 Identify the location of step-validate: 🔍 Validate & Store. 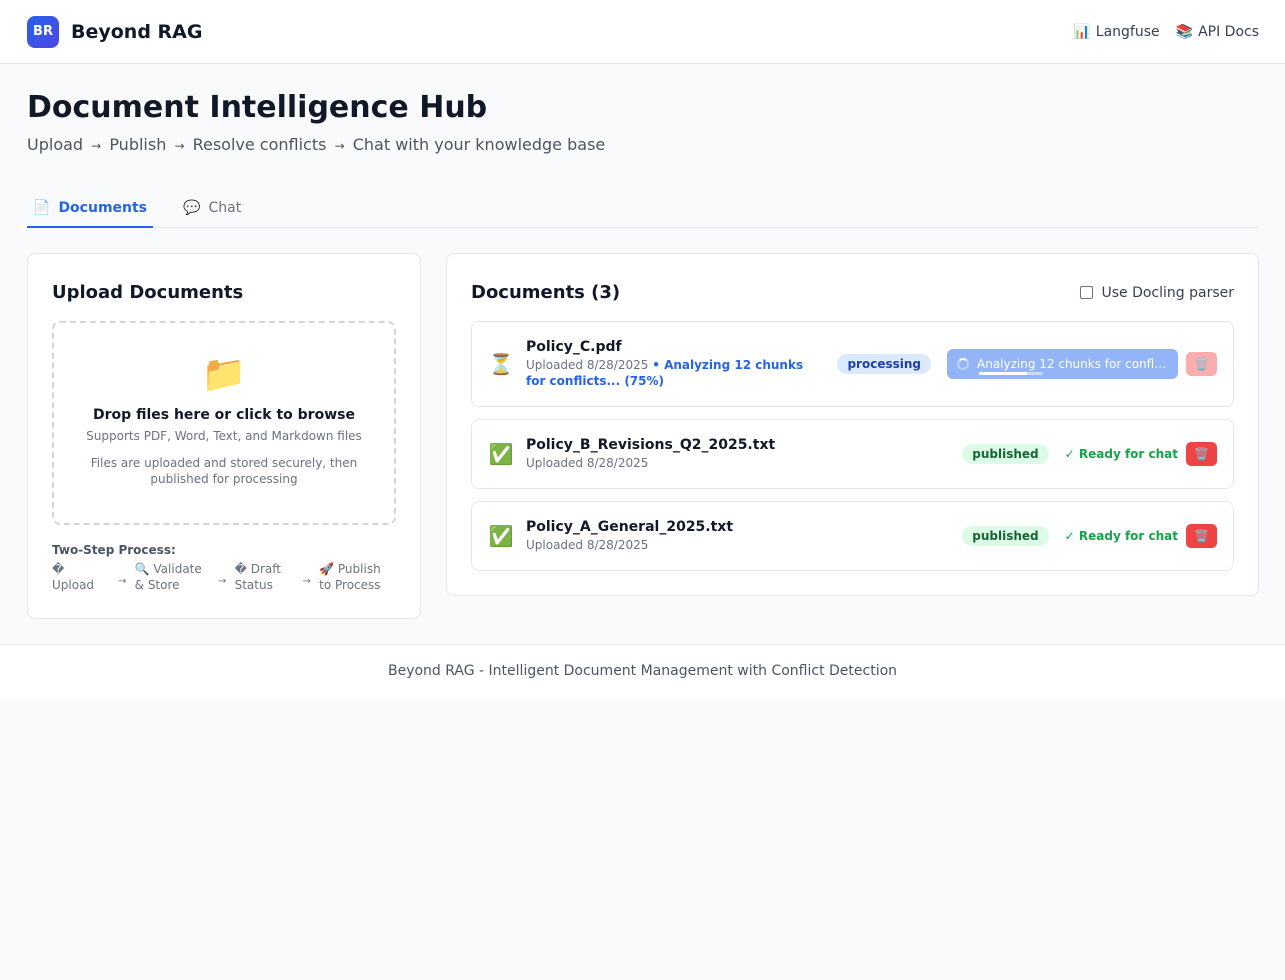
(168, 577).